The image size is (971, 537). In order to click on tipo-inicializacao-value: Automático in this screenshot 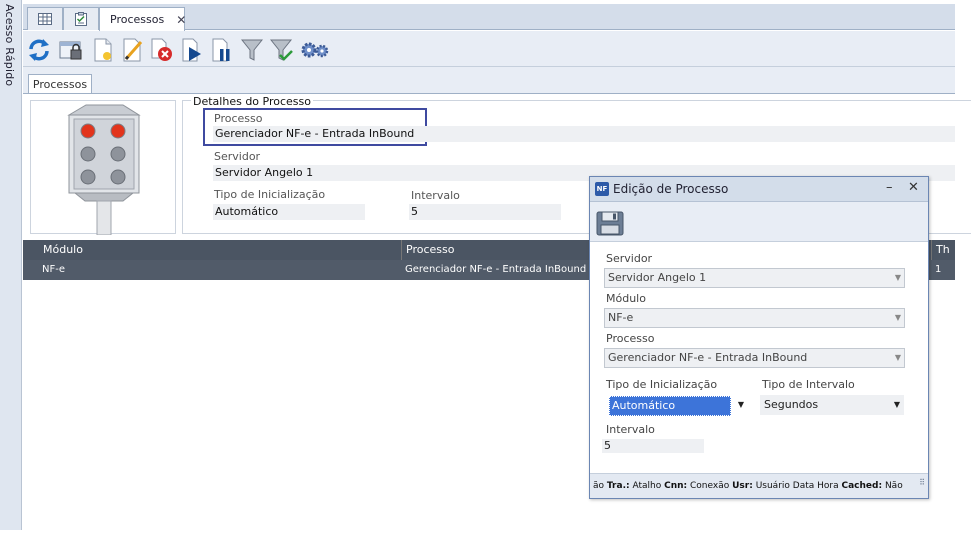, I will do `click(289, 212)`.